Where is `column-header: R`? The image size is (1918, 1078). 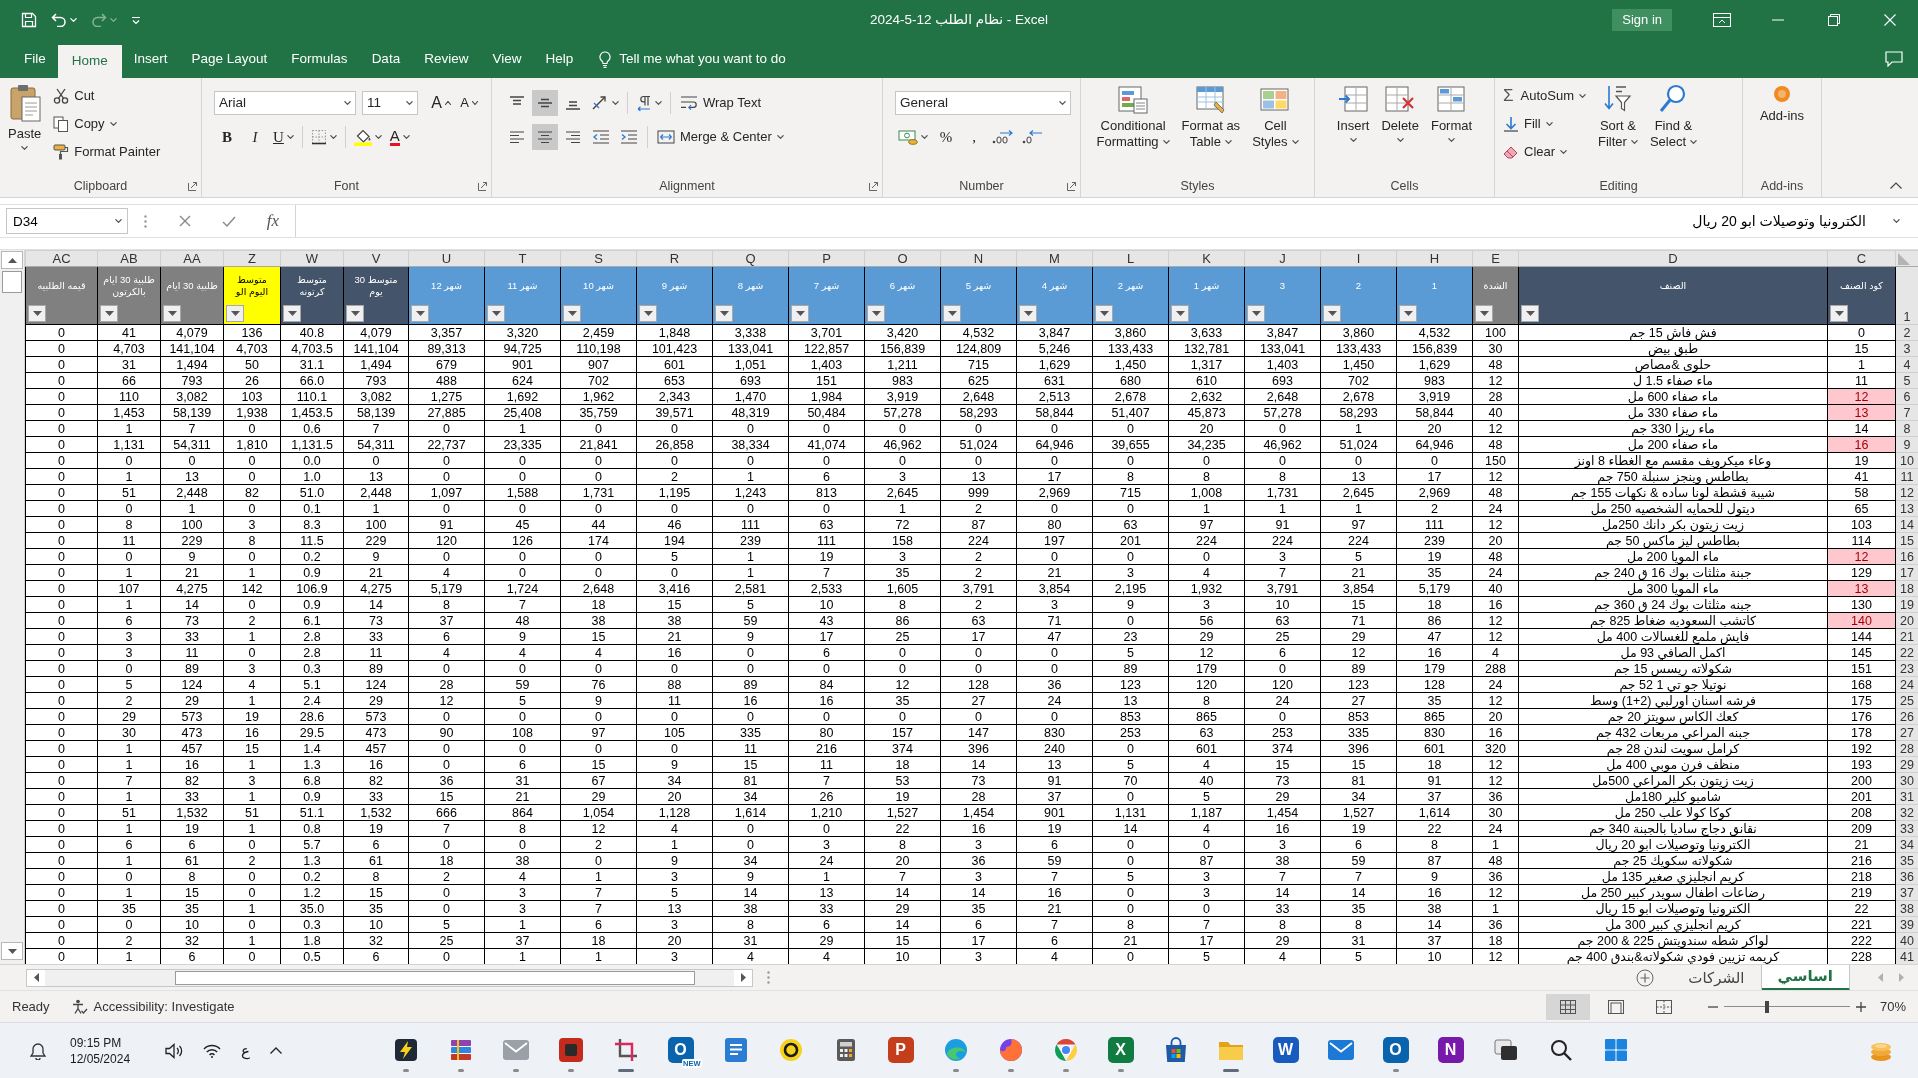
column-header: R is located at coordinates (674, 258).